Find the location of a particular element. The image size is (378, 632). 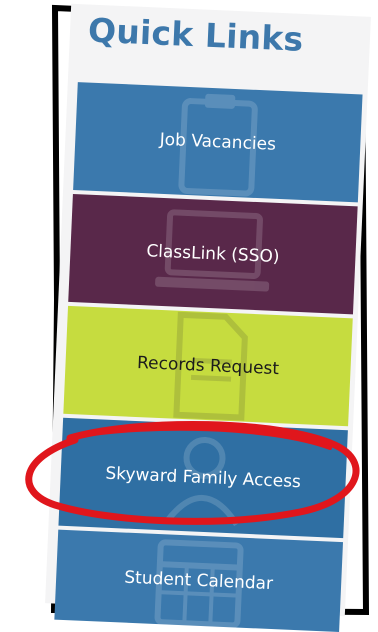

records-request-link: Records Request is located at coordinates (208, 366).